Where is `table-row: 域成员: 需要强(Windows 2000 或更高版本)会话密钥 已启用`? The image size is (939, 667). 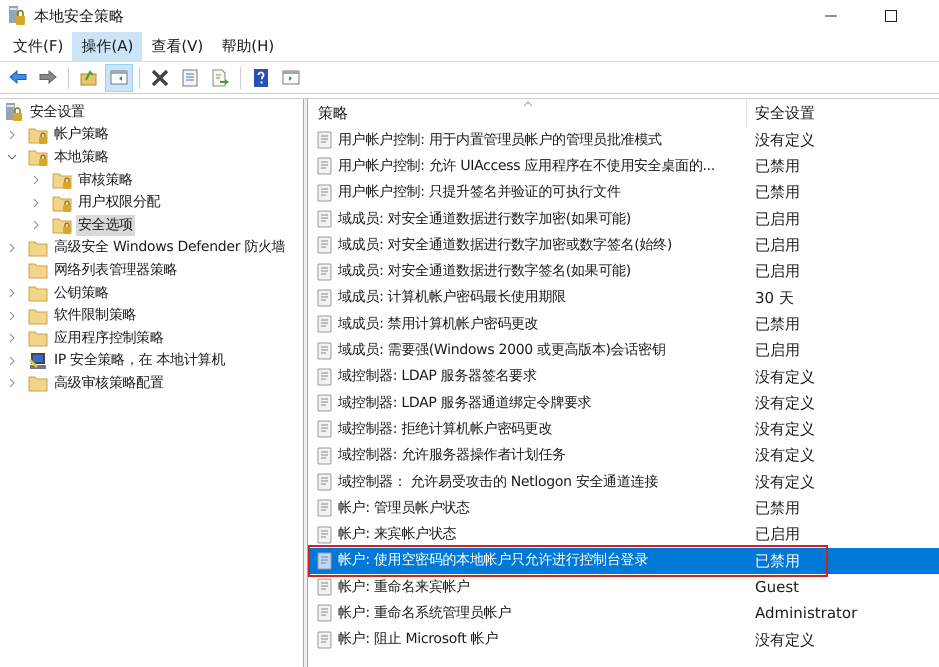 table-row: 域成员: 需要强(Windows 2000 或更高版本)会话密钥 已启用 is located at coordinates (623, 350).